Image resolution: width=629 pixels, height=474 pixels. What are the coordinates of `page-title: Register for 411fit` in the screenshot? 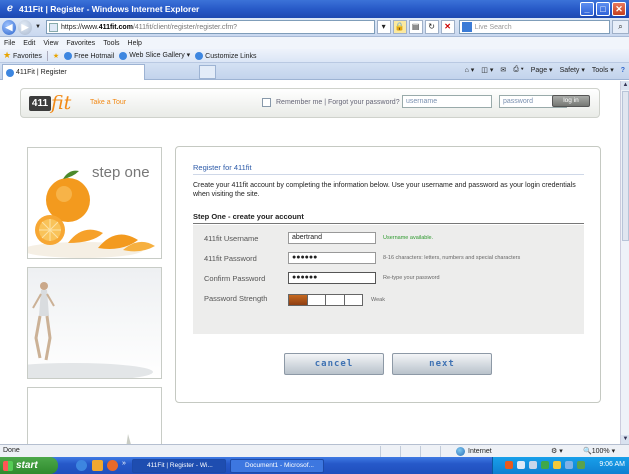 It's located at (222, 167).